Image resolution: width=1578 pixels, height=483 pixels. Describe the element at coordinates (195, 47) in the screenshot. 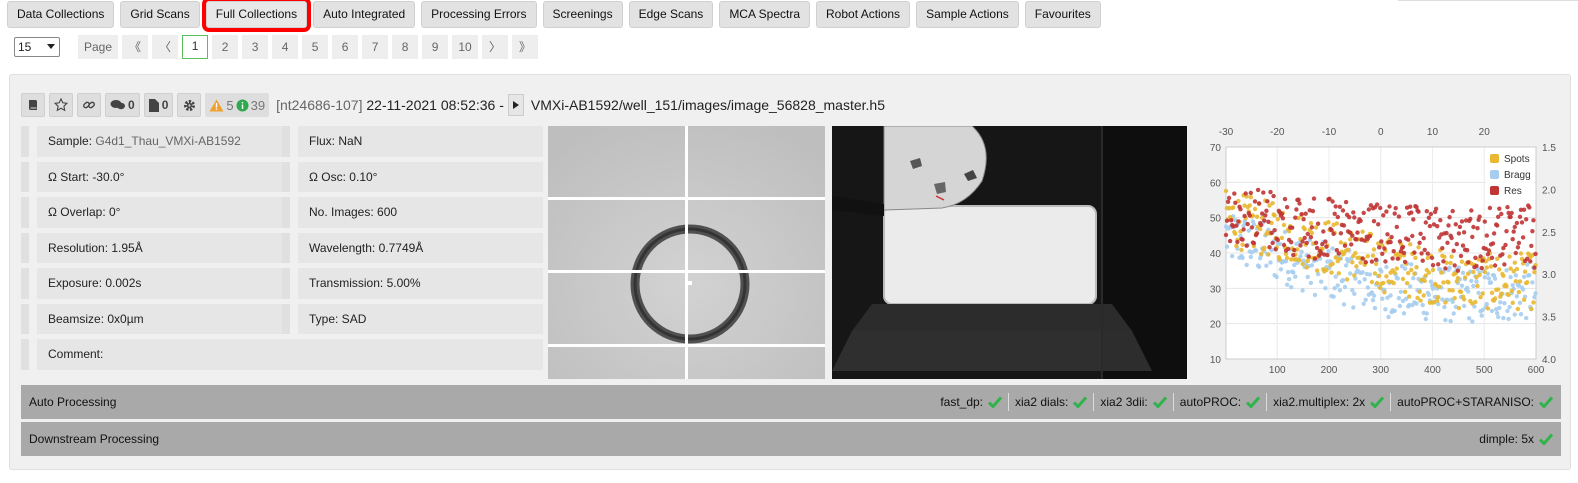

I see `page-1-button: 1` at that location.